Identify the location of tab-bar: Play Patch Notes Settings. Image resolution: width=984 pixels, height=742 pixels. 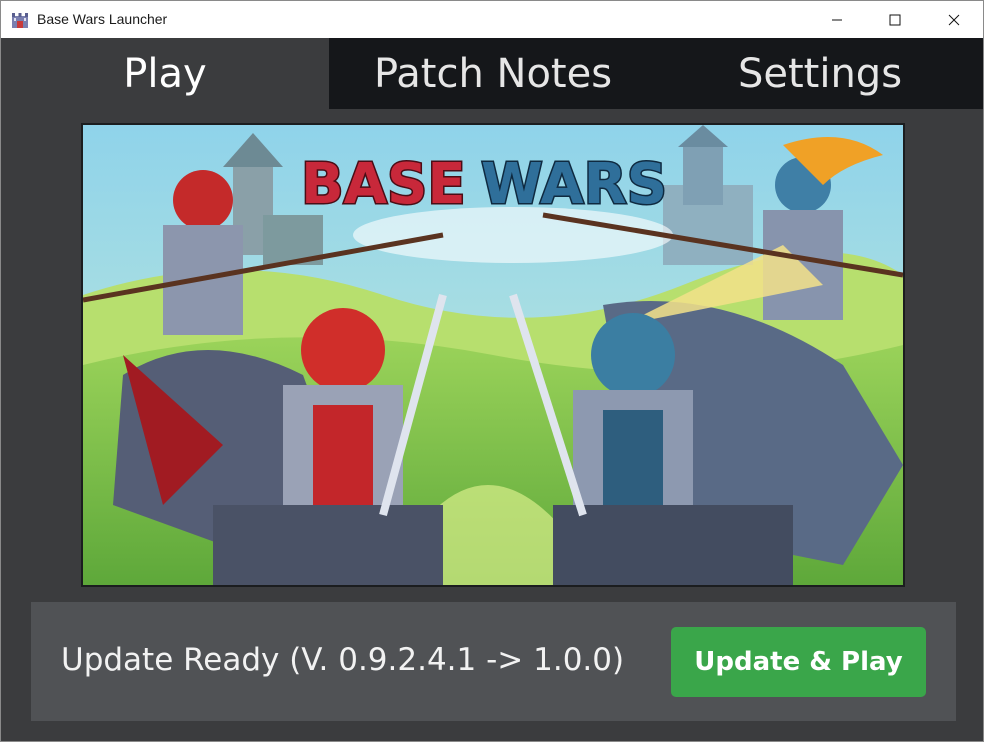
(492, 73).